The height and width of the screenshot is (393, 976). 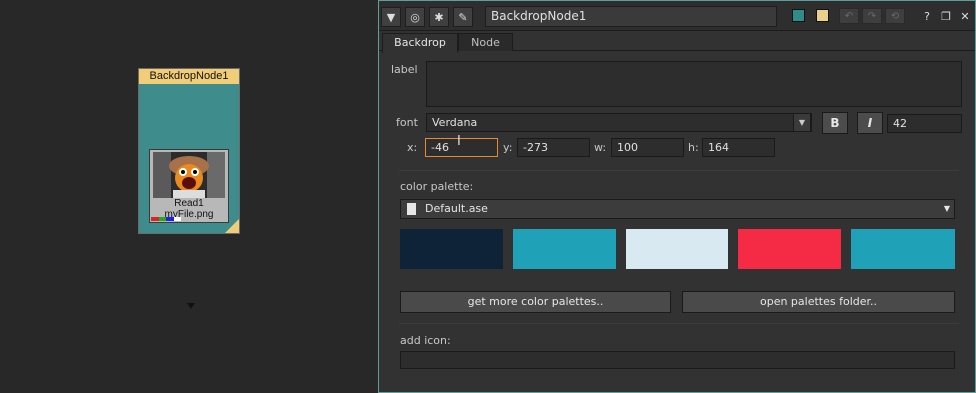 What do you see at coordinates (437, 186) in the screenshot?
I see `color-palette-label: color palette:` at bounding box center [437, 186].